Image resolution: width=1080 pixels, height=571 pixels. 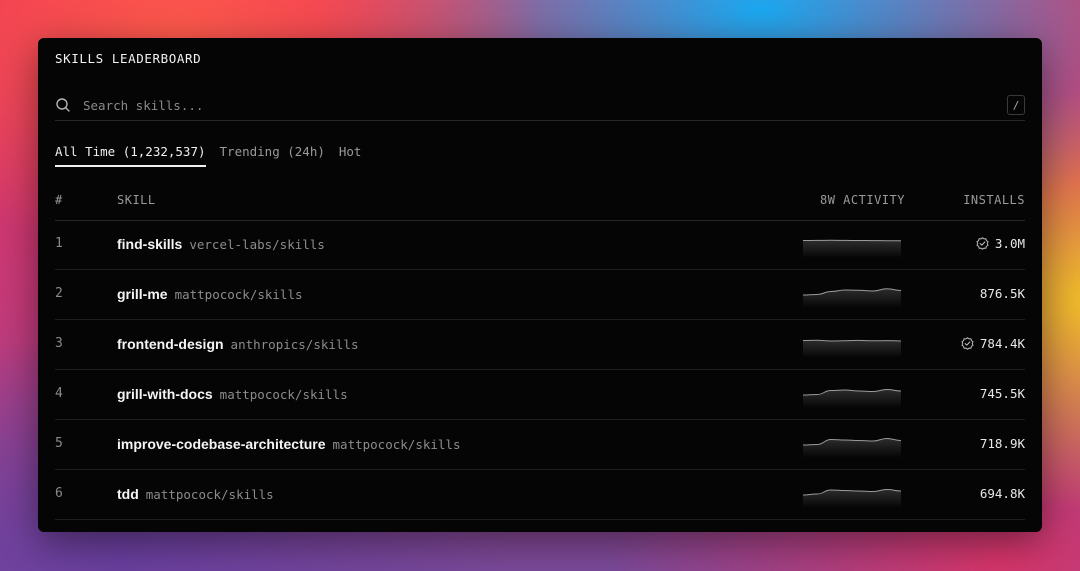 What do you see at coordinates (540, 204) in the screenshot?
I see `table-header: # SKILL 8W ACTIVITY INSTALLS` at bounding box center [540, 204].